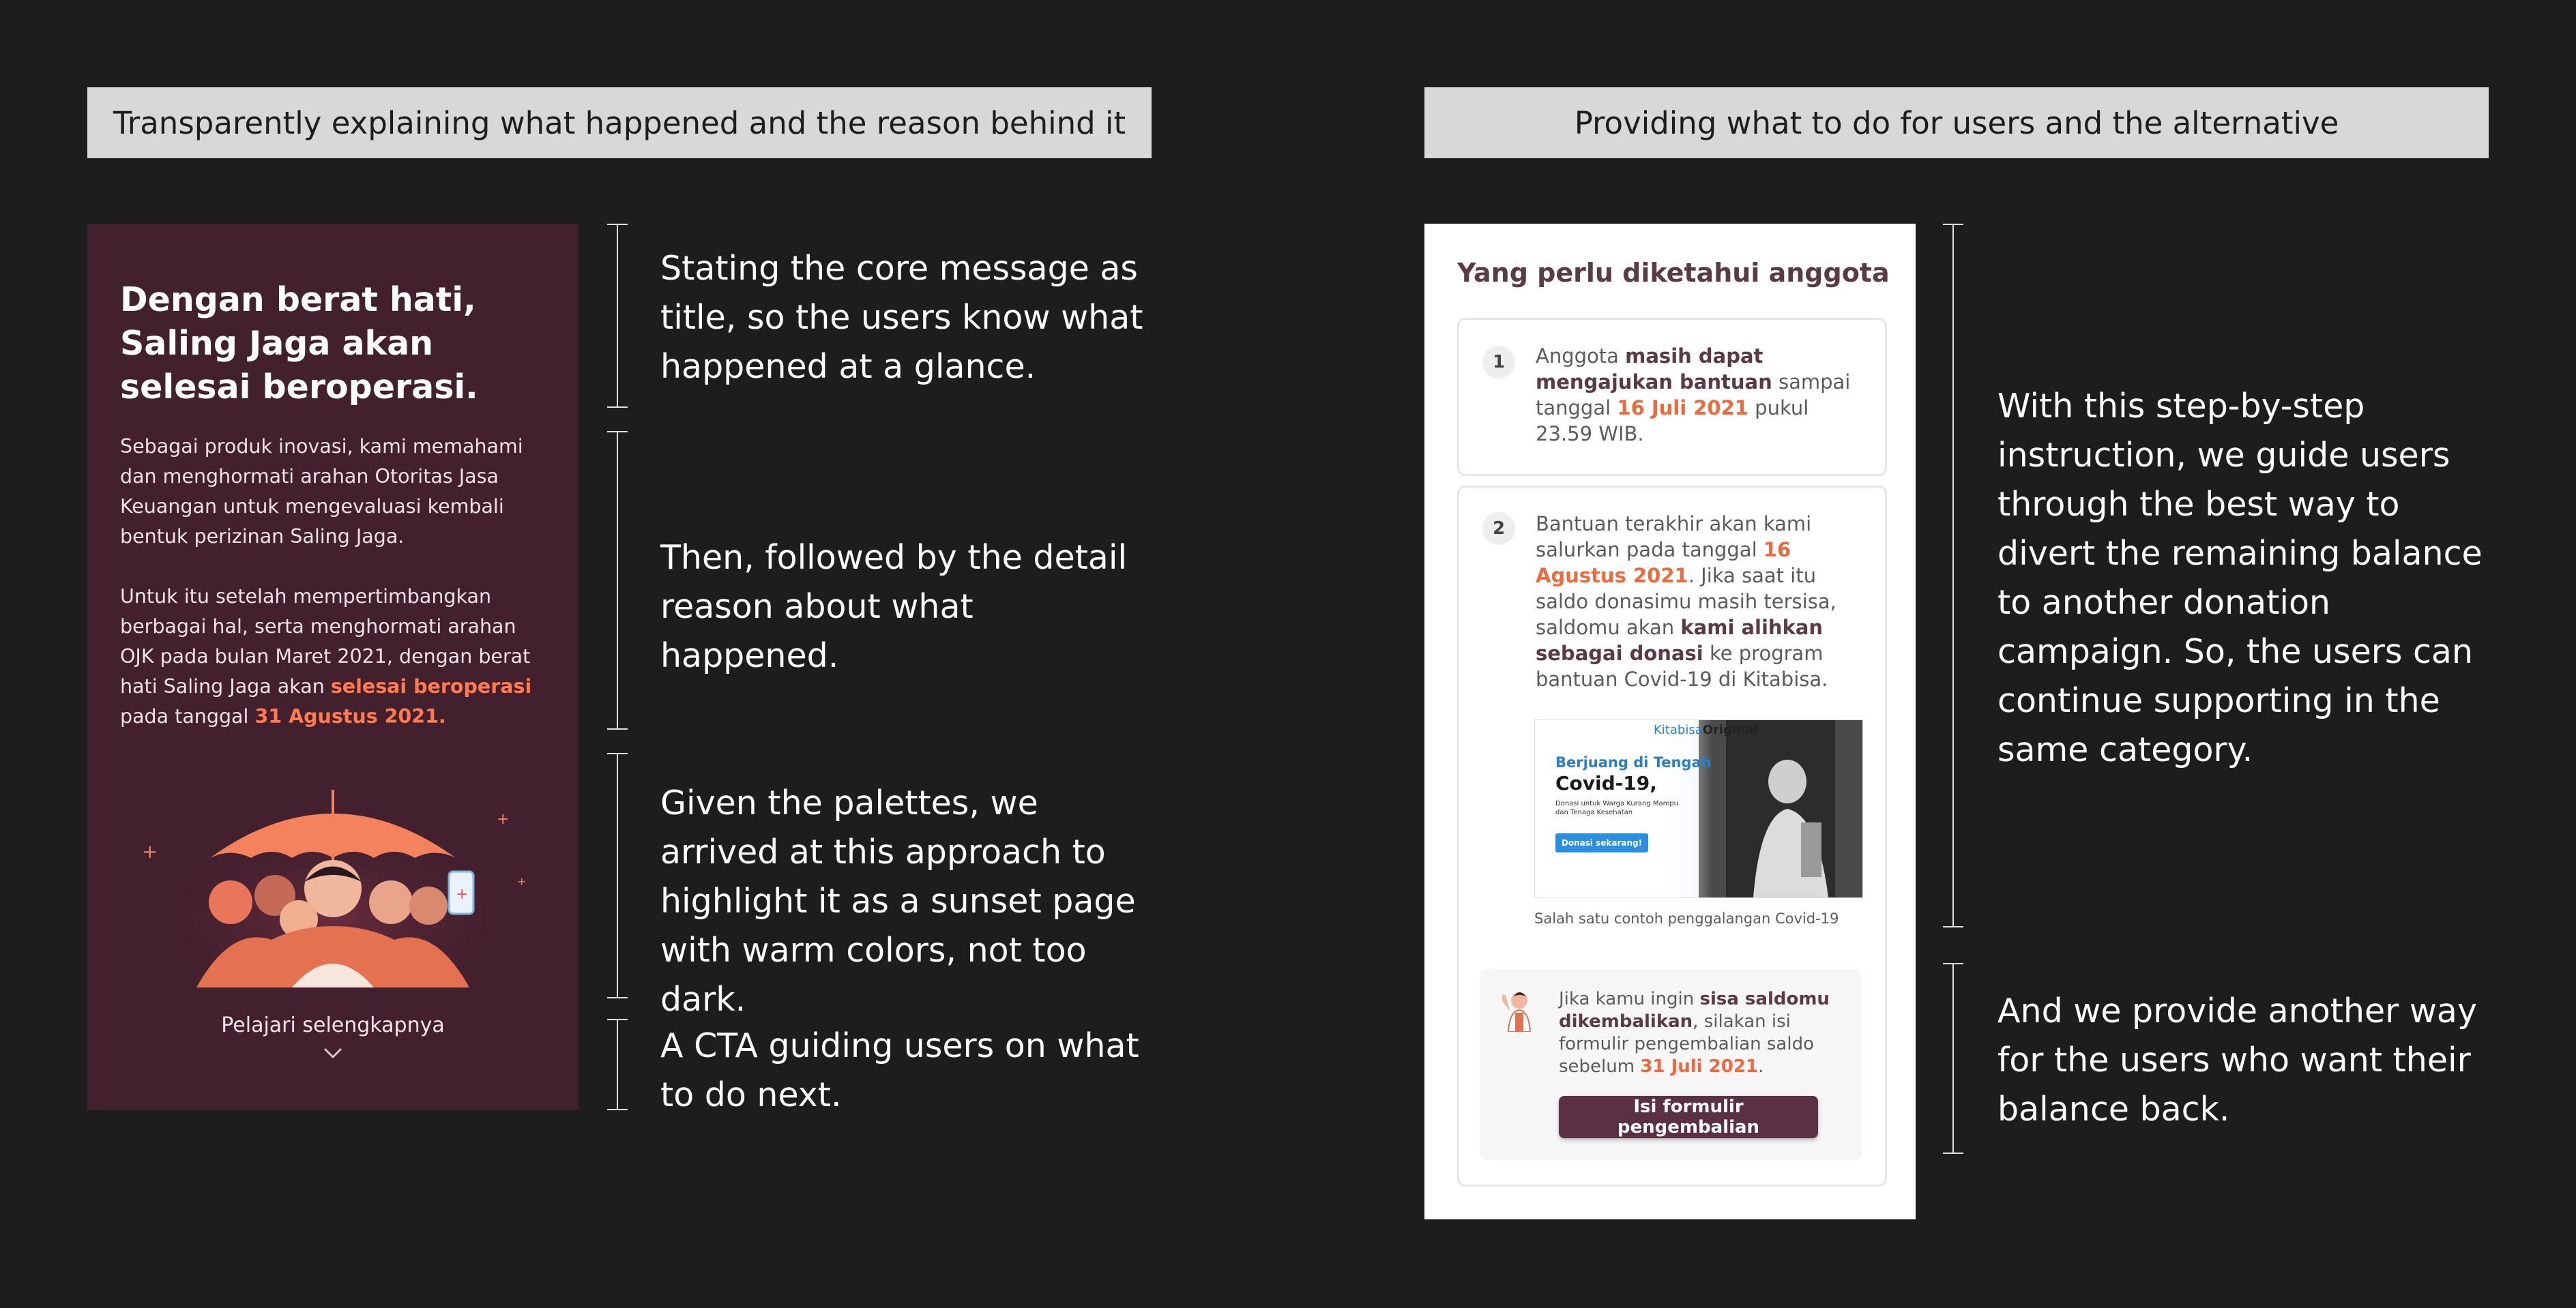 The image size is (2576, 1308). Describe the element at coordinates (1686, 918) in the screenshot. I see `banner-caption: Salah satu contoh penggalangan Covid-19` at that location.